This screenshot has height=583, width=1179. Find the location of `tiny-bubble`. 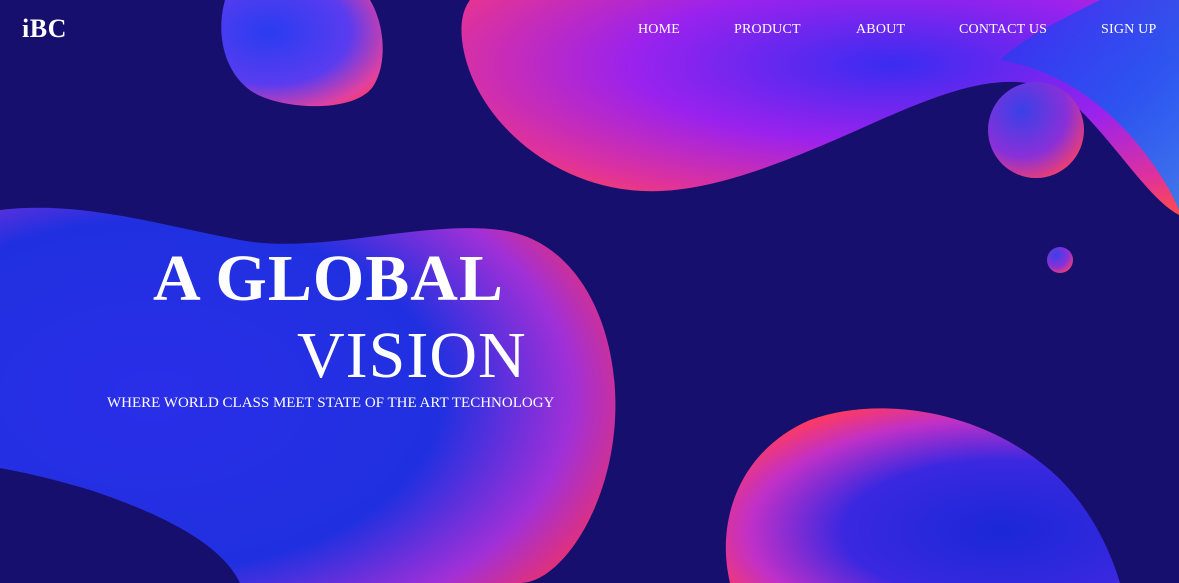

tiny-bubble is located at coordinates (1060, 260).